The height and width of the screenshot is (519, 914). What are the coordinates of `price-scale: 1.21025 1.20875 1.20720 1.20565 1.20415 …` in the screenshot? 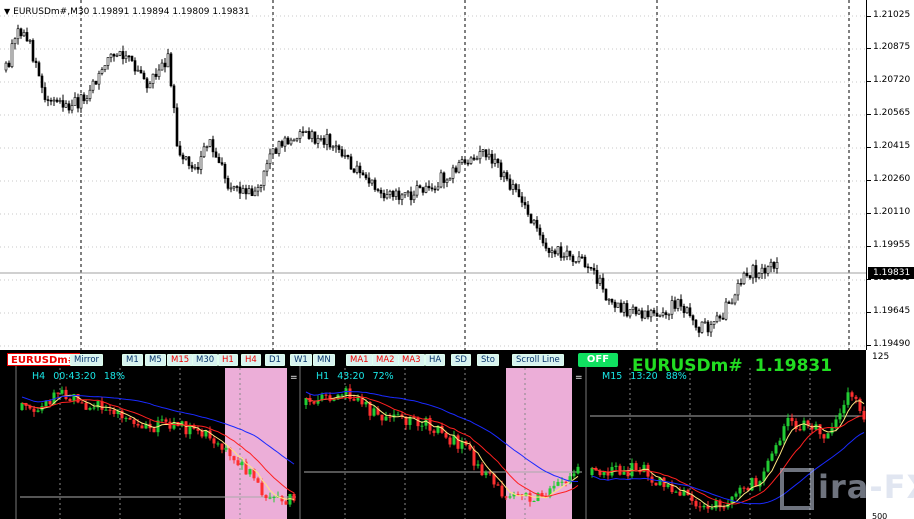 It's located at (890, 175).